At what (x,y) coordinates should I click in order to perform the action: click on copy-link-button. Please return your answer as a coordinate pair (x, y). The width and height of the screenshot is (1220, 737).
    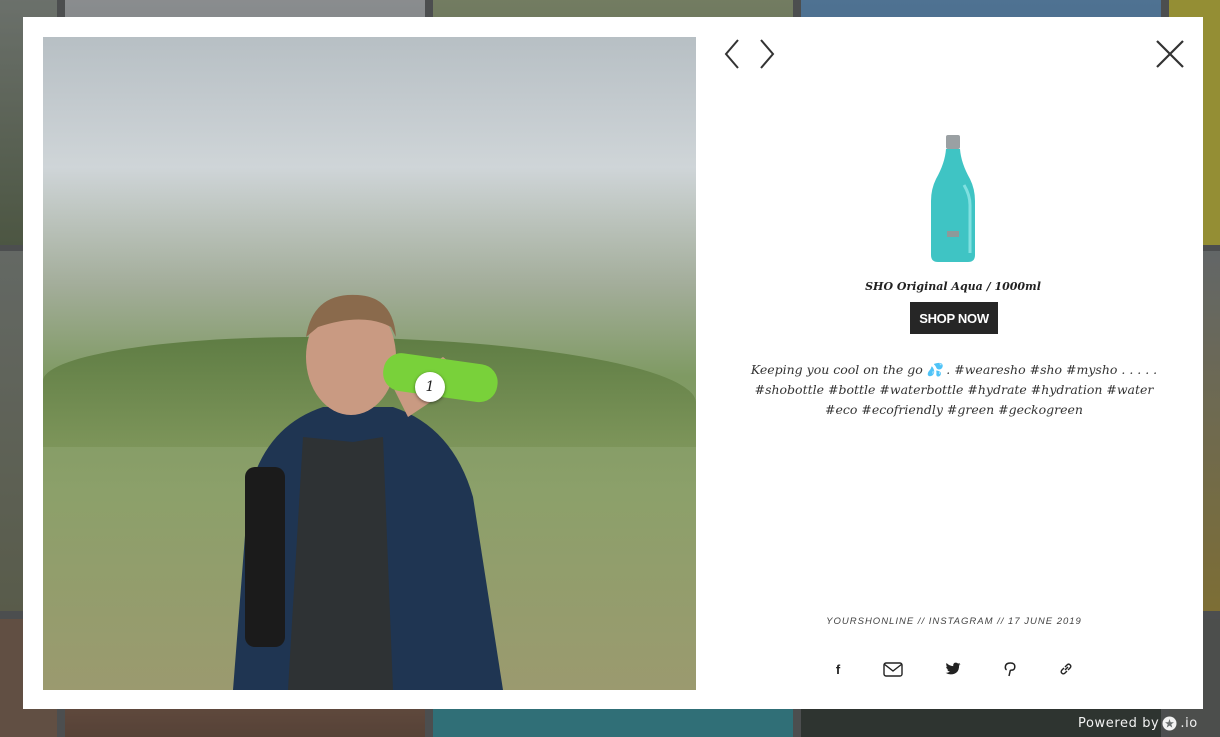
    Looking at the image, I should click on (1066, 669).